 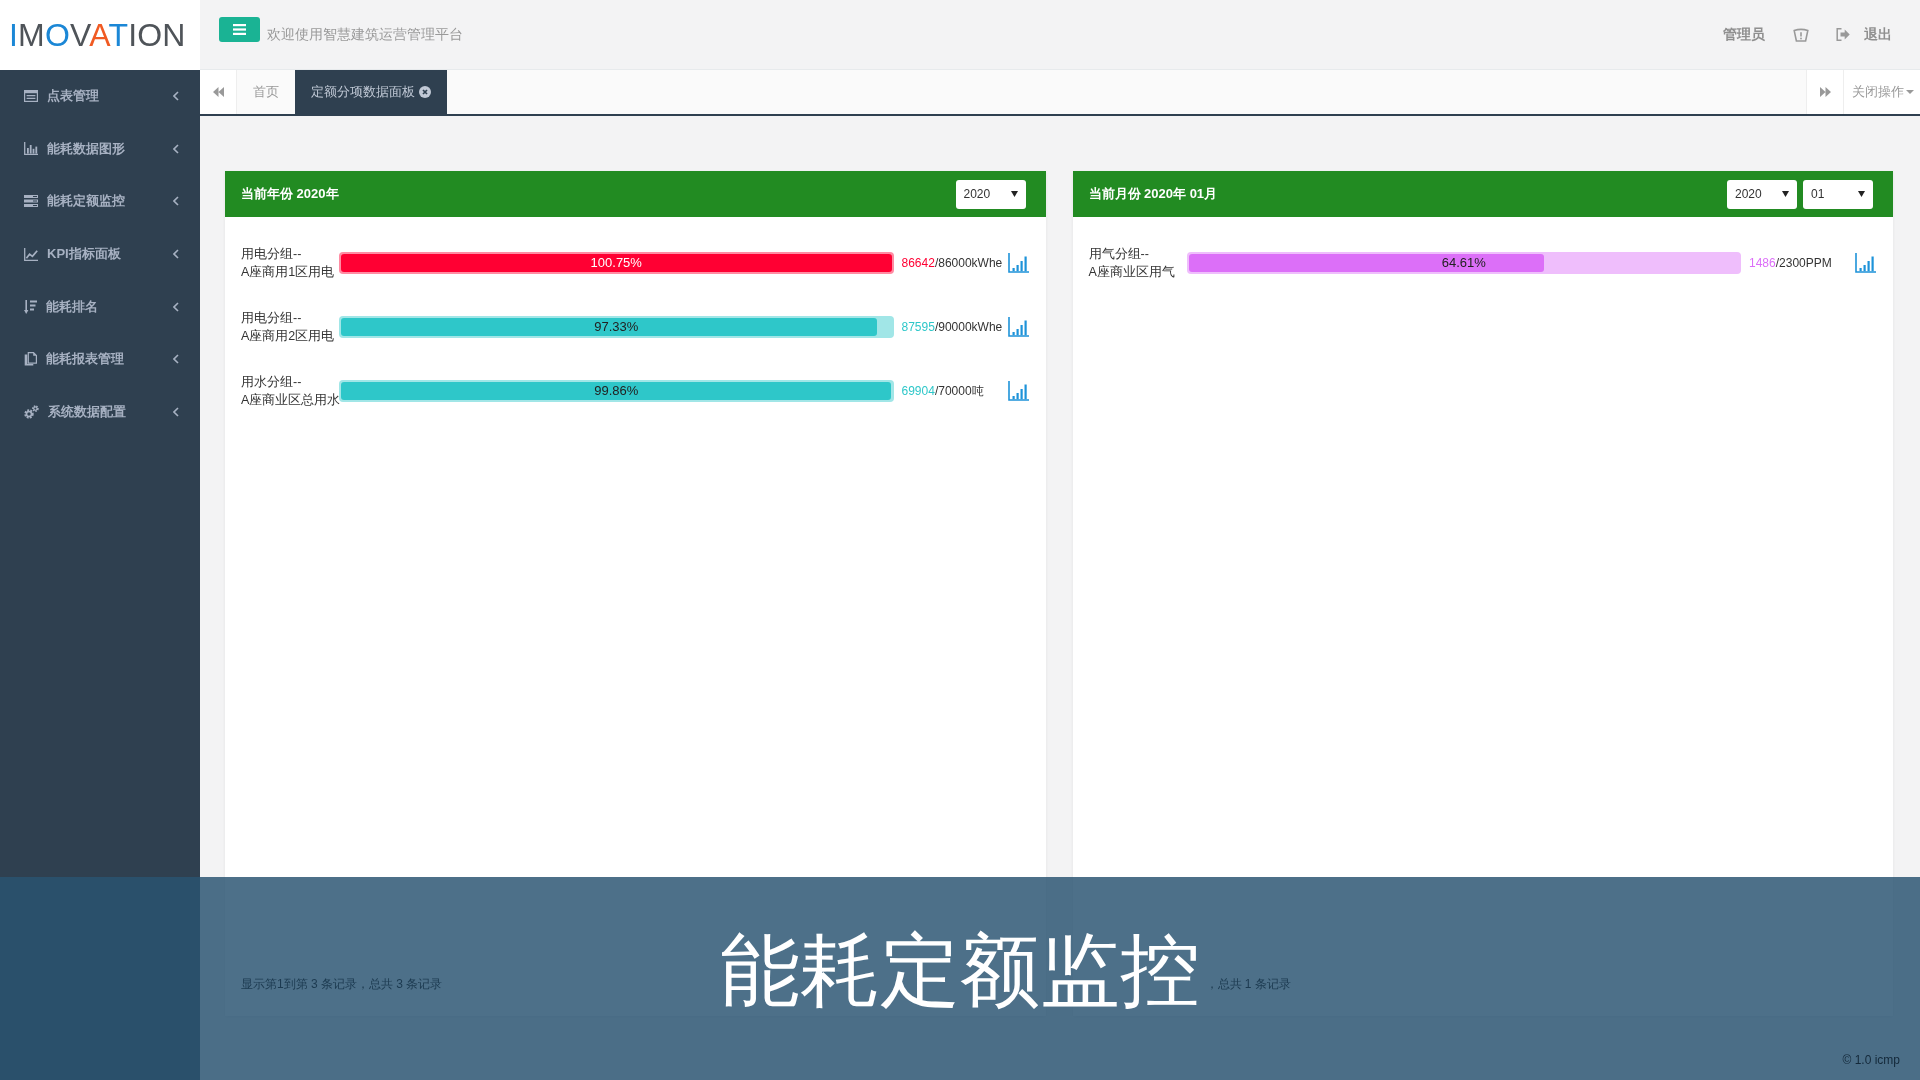 I want to click on quota-reading: 69904/70000吨, so click(x=943, y=391).